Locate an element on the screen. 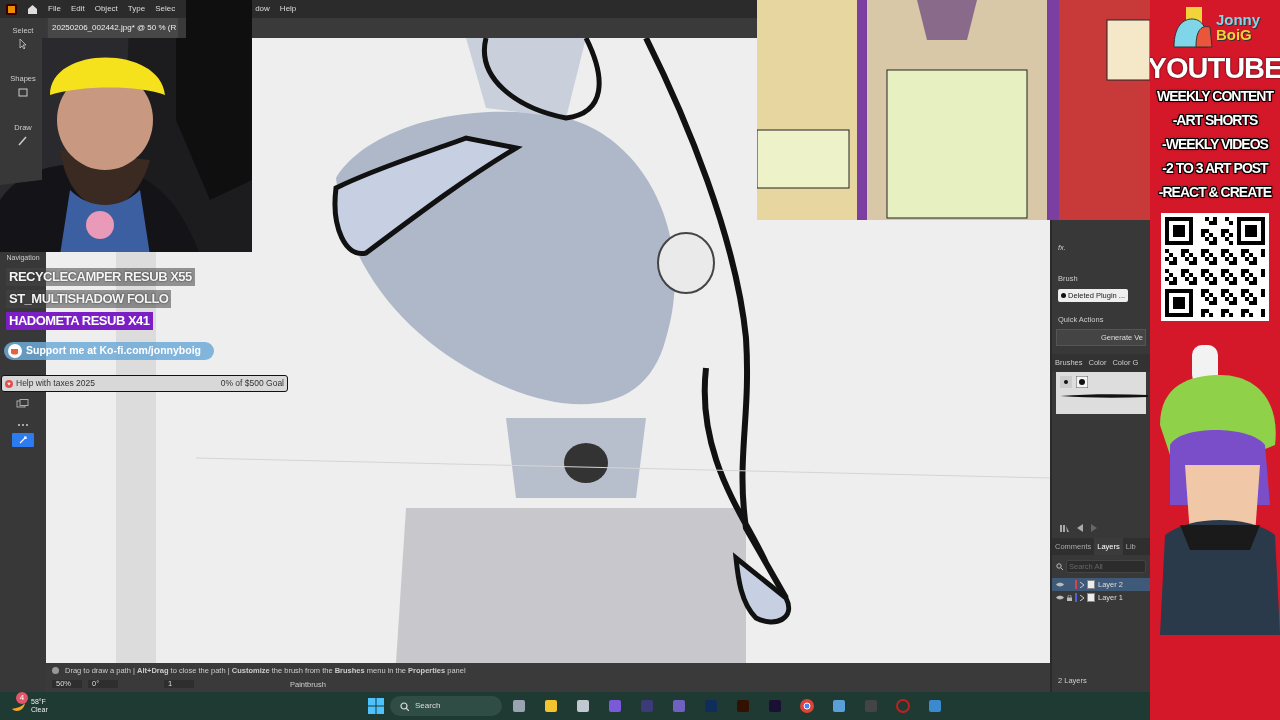 The width and height of the screenshot is (1280, 720). help-icon is located at coordinates (55, 671).